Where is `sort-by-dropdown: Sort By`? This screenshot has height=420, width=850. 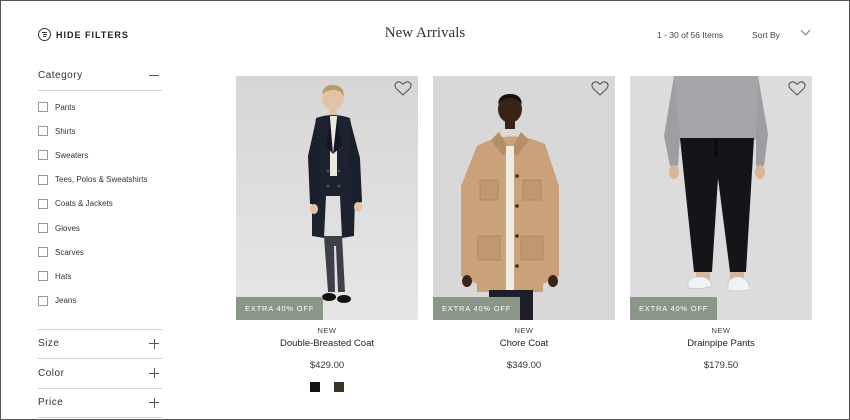
sort-by-dropdown: Sort By is located at coordinates (766, 35).